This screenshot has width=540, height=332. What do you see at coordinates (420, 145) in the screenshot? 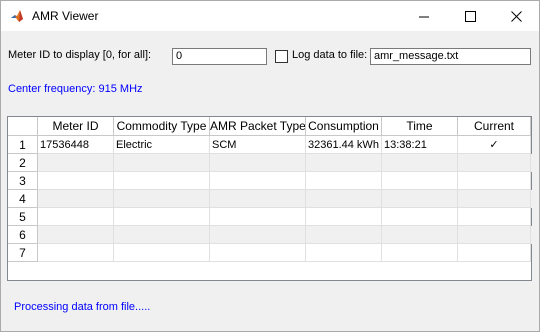
I see `table-cell: 13:38:21` at bounding box center [420, 145].